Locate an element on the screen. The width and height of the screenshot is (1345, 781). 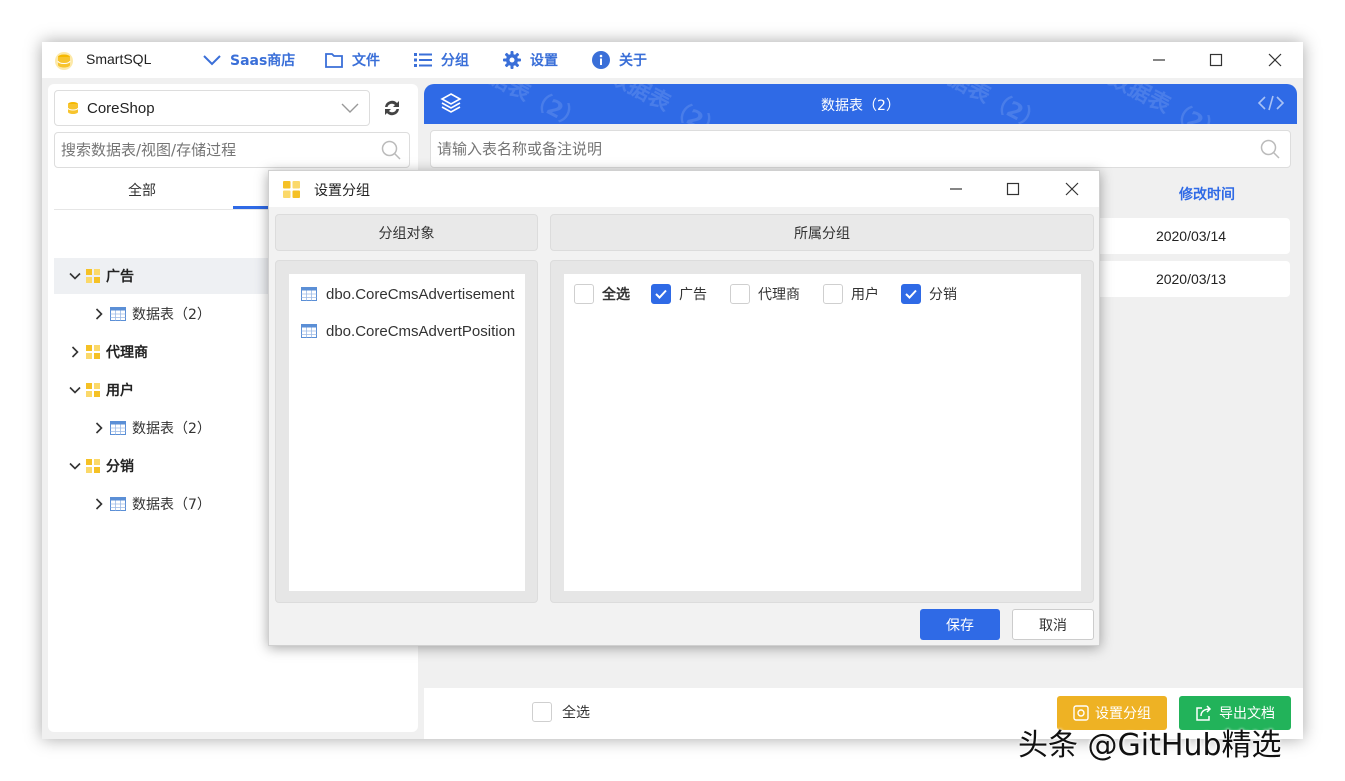
tree-group-distribution: 分销 is located at coordinates (169, 466).